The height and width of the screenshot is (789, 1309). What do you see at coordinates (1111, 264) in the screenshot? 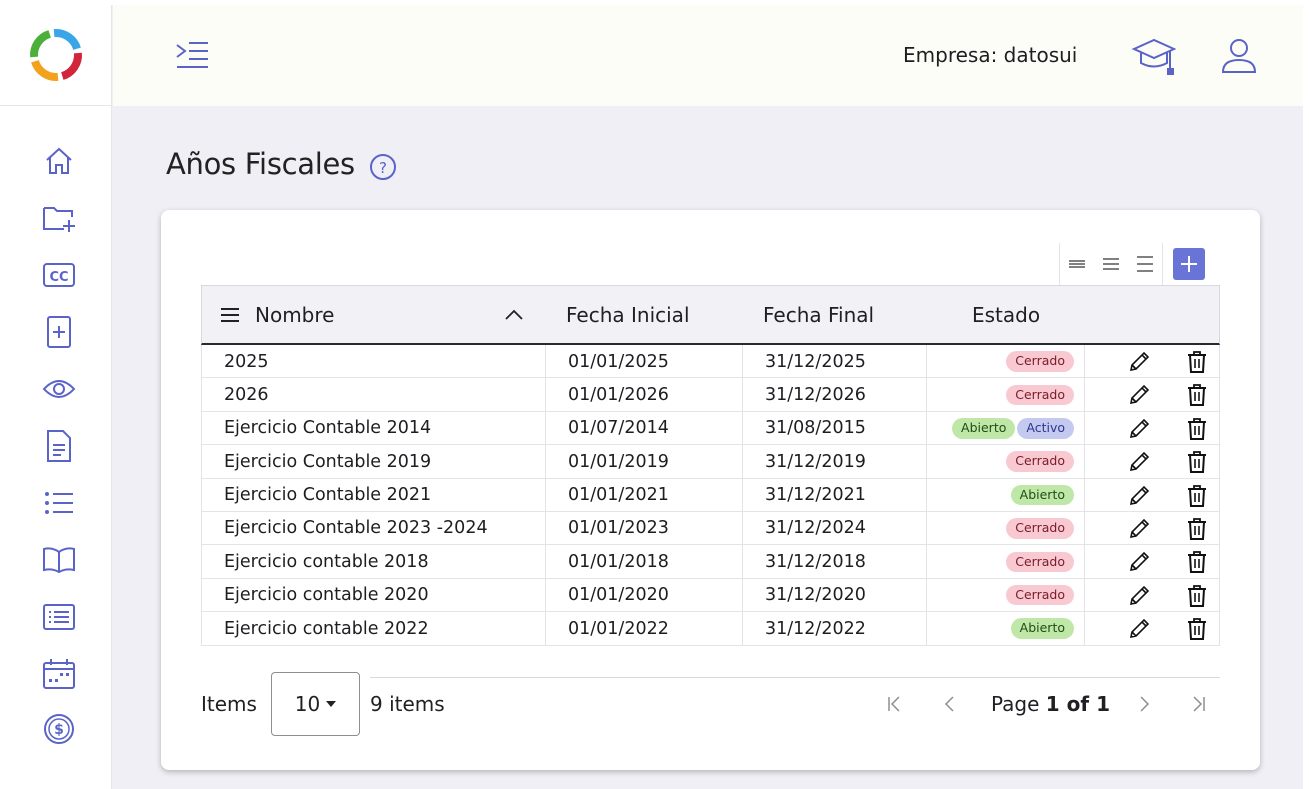
I see `density-medium-button` at bounding box center [1111, 264].